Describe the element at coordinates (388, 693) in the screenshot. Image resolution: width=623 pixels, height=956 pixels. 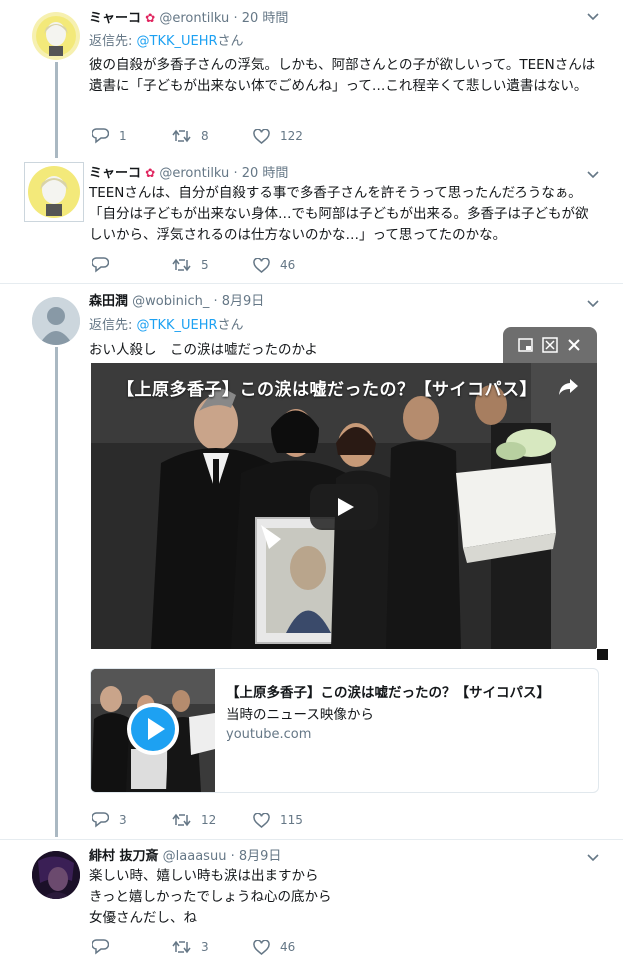
I see `card-title: 【上原多香子】この涙は嘘だったの？【サイコパス】` at that location.